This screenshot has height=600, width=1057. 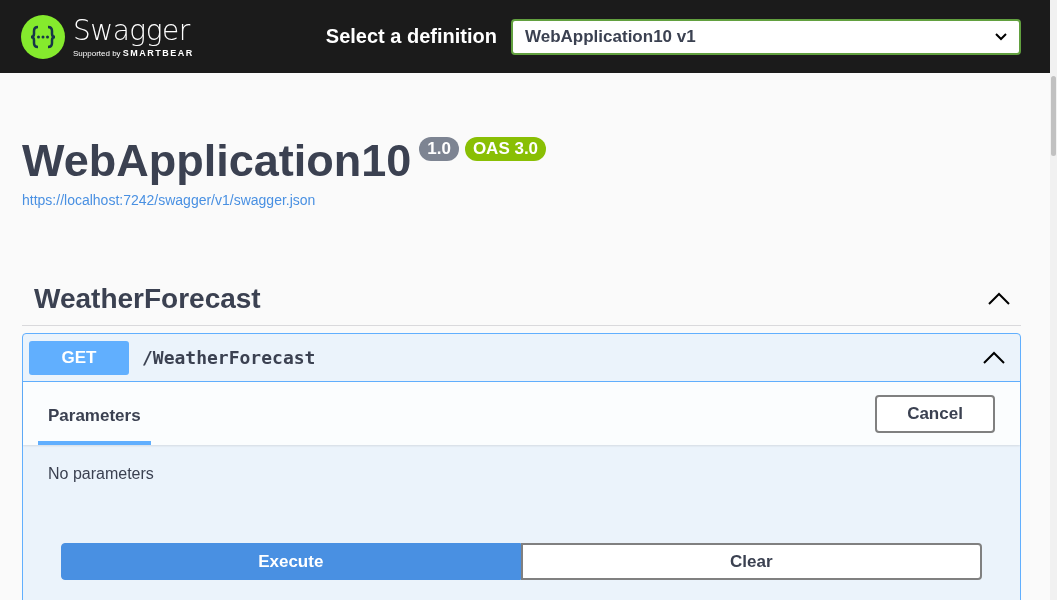 I want to click on api-title: WebApplication10, so click(x=217, y=161).